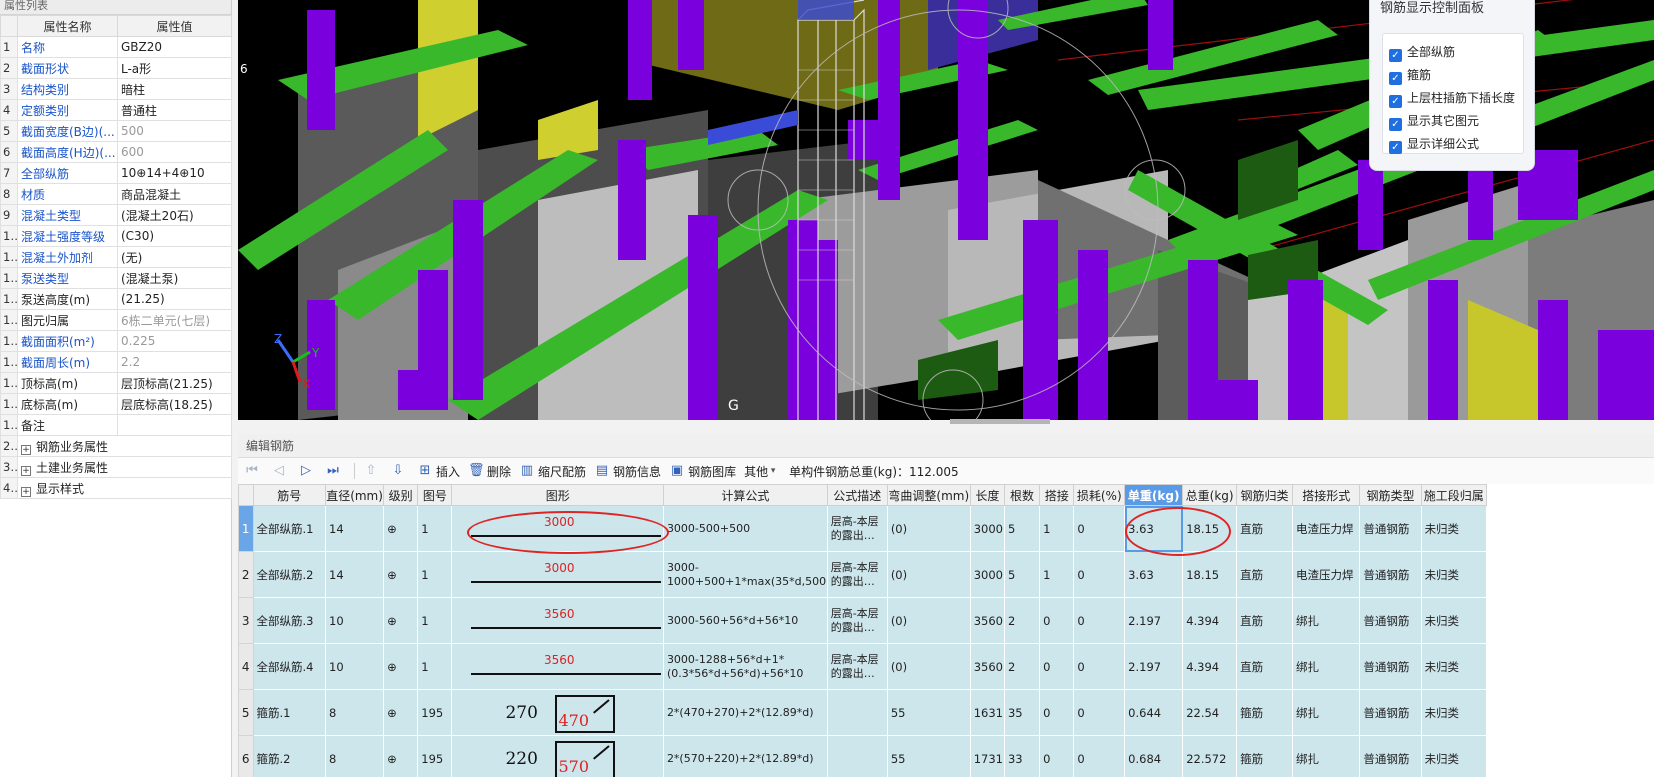 The height and width of the screenshot is (777, 1654). What do you see at coordinates (987, 756) in the screenshot?
I see `rebar-cell-length: 1731` at bounding box center [987, 756].